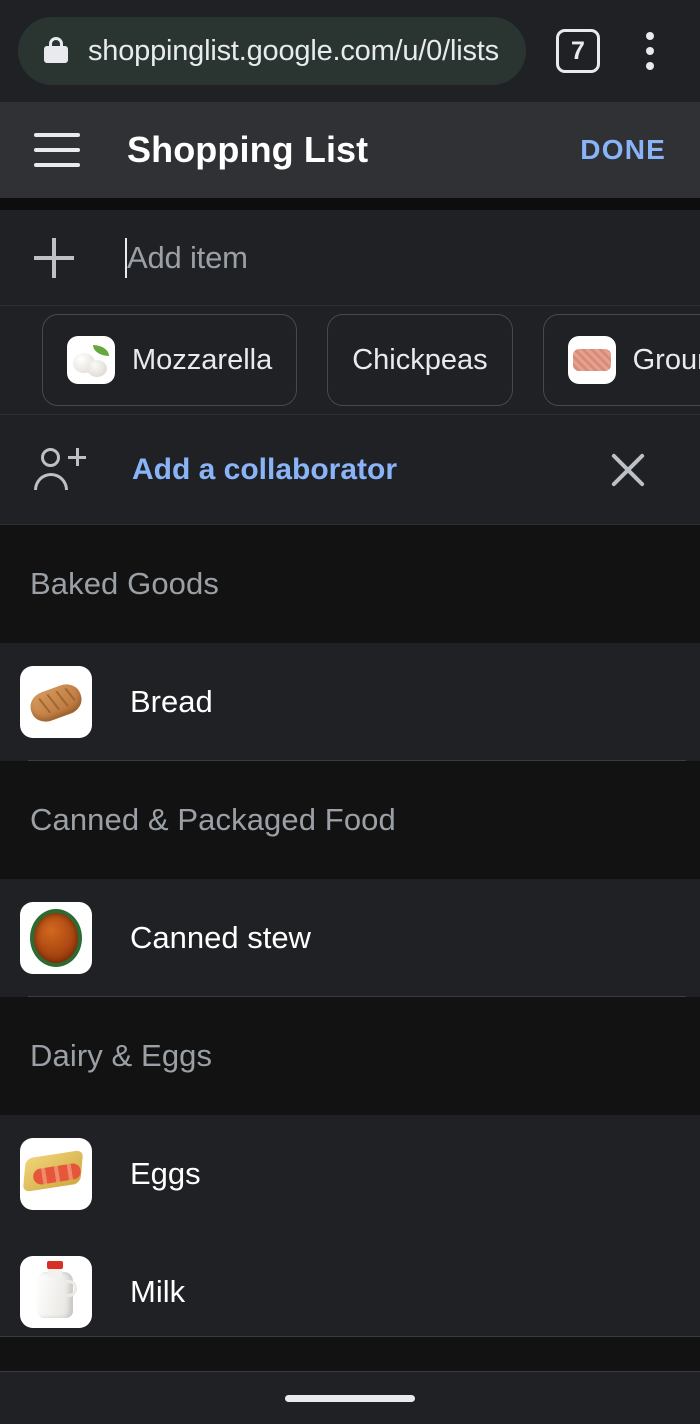 The height and width of the screenshot is (1424, 700). I want to click on tab-count-label: 7, so click(578, 50).